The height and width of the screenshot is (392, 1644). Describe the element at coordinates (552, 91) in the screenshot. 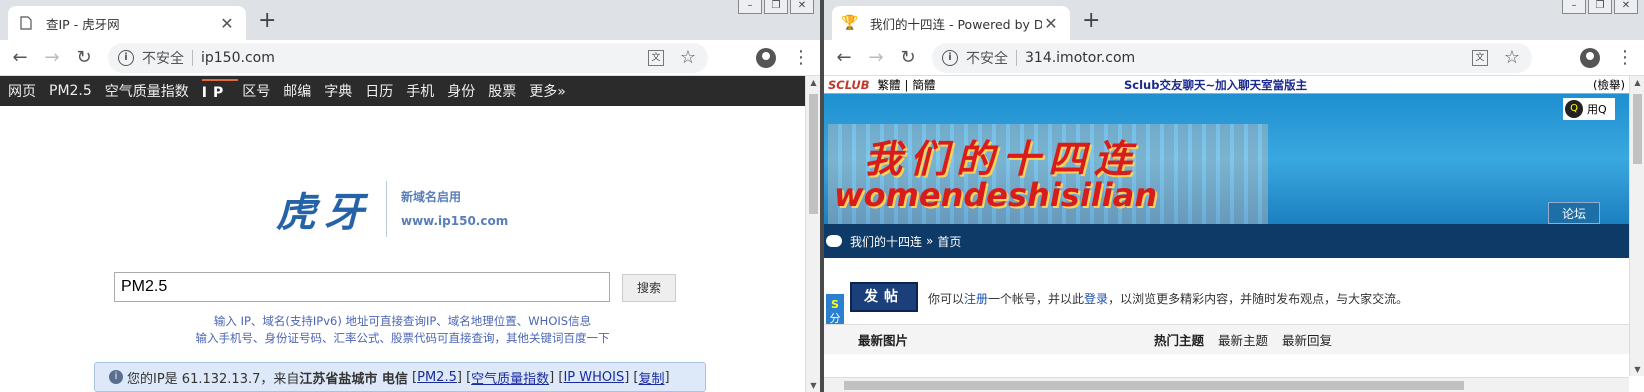

I see `nav-more: 更多»` at that location.